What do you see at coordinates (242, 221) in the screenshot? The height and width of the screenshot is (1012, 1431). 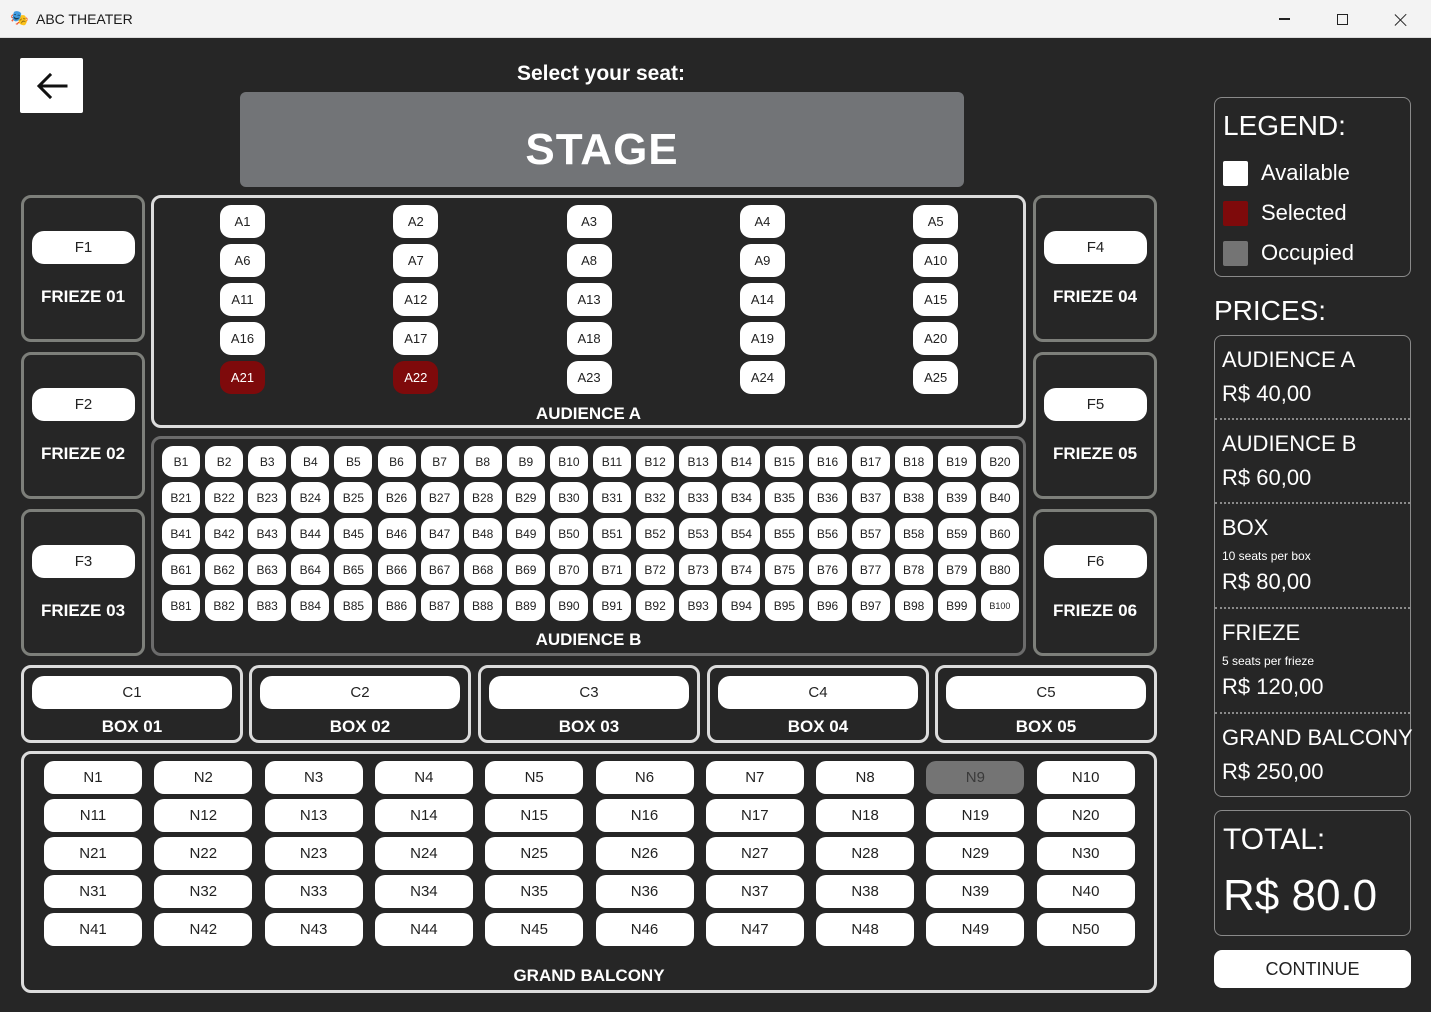 I see `seat-a1: A1` at bounding box center [242, 221].